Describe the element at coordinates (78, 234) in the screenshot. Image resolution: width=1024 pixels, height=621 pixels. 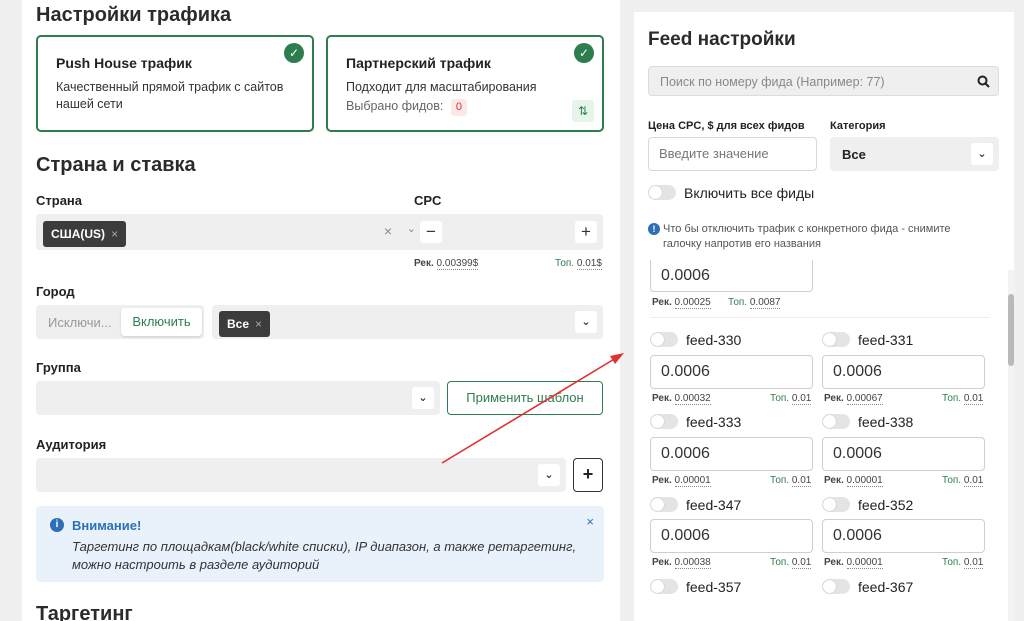
I see `country-tag-label: США(US)` at that location.